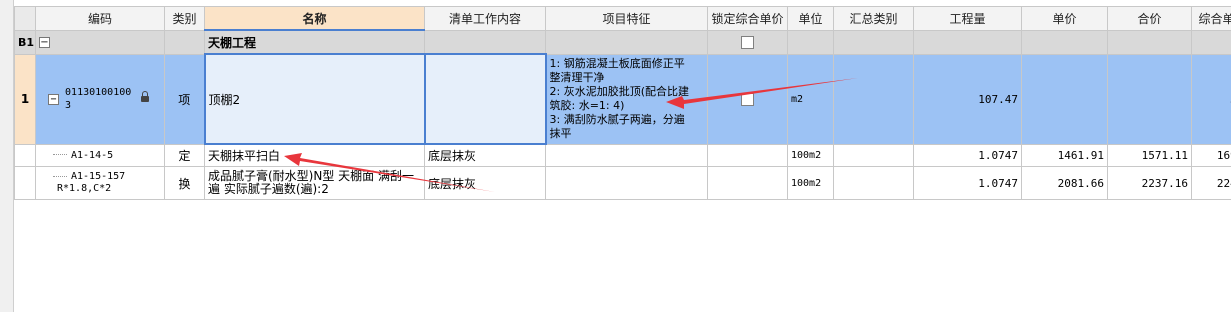 This screenshot has width=1231, height=312. I want to click on item-code: 01130100100, so click(98, 92).